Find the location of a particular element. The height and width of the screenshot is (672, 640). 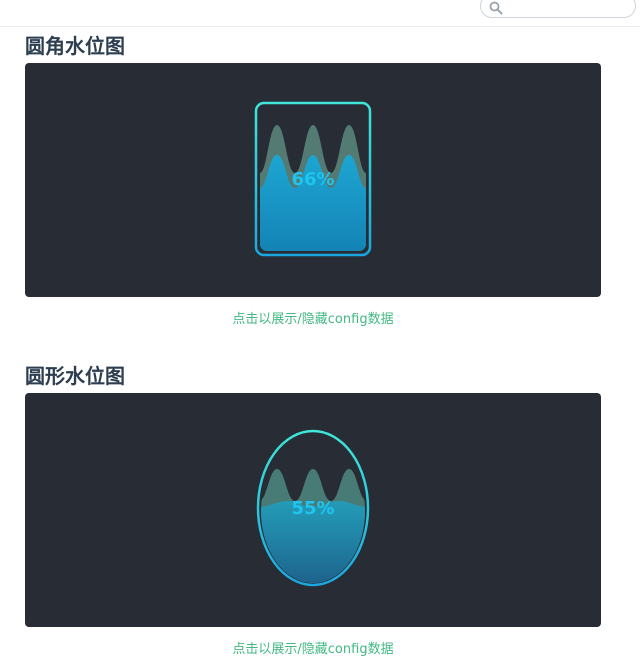

water-level-chart-round-rect: 66% is located at coordinates (313, 179).